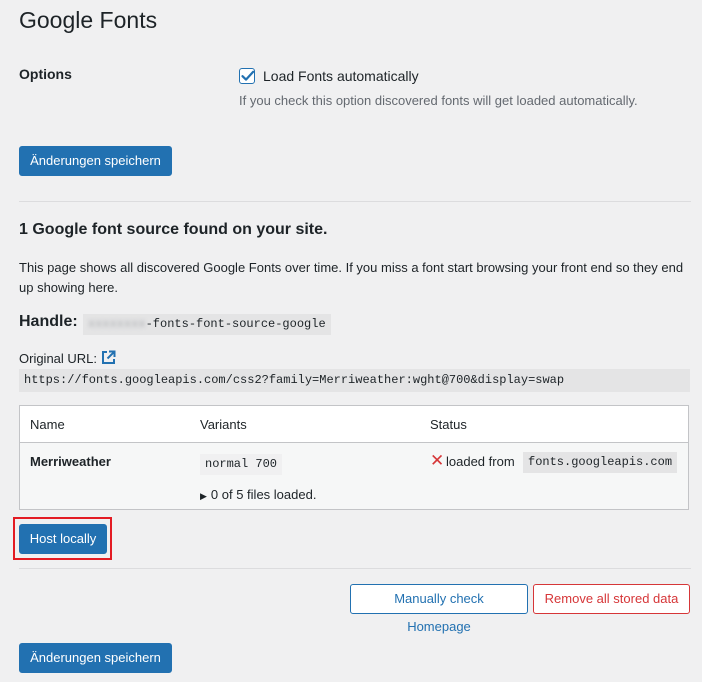 This screenshot has width=702, height=682. What do you see at coordinates (437, 460) in the screenshot?
I see `x-icon: ✕` at bounding box center [437, 460].